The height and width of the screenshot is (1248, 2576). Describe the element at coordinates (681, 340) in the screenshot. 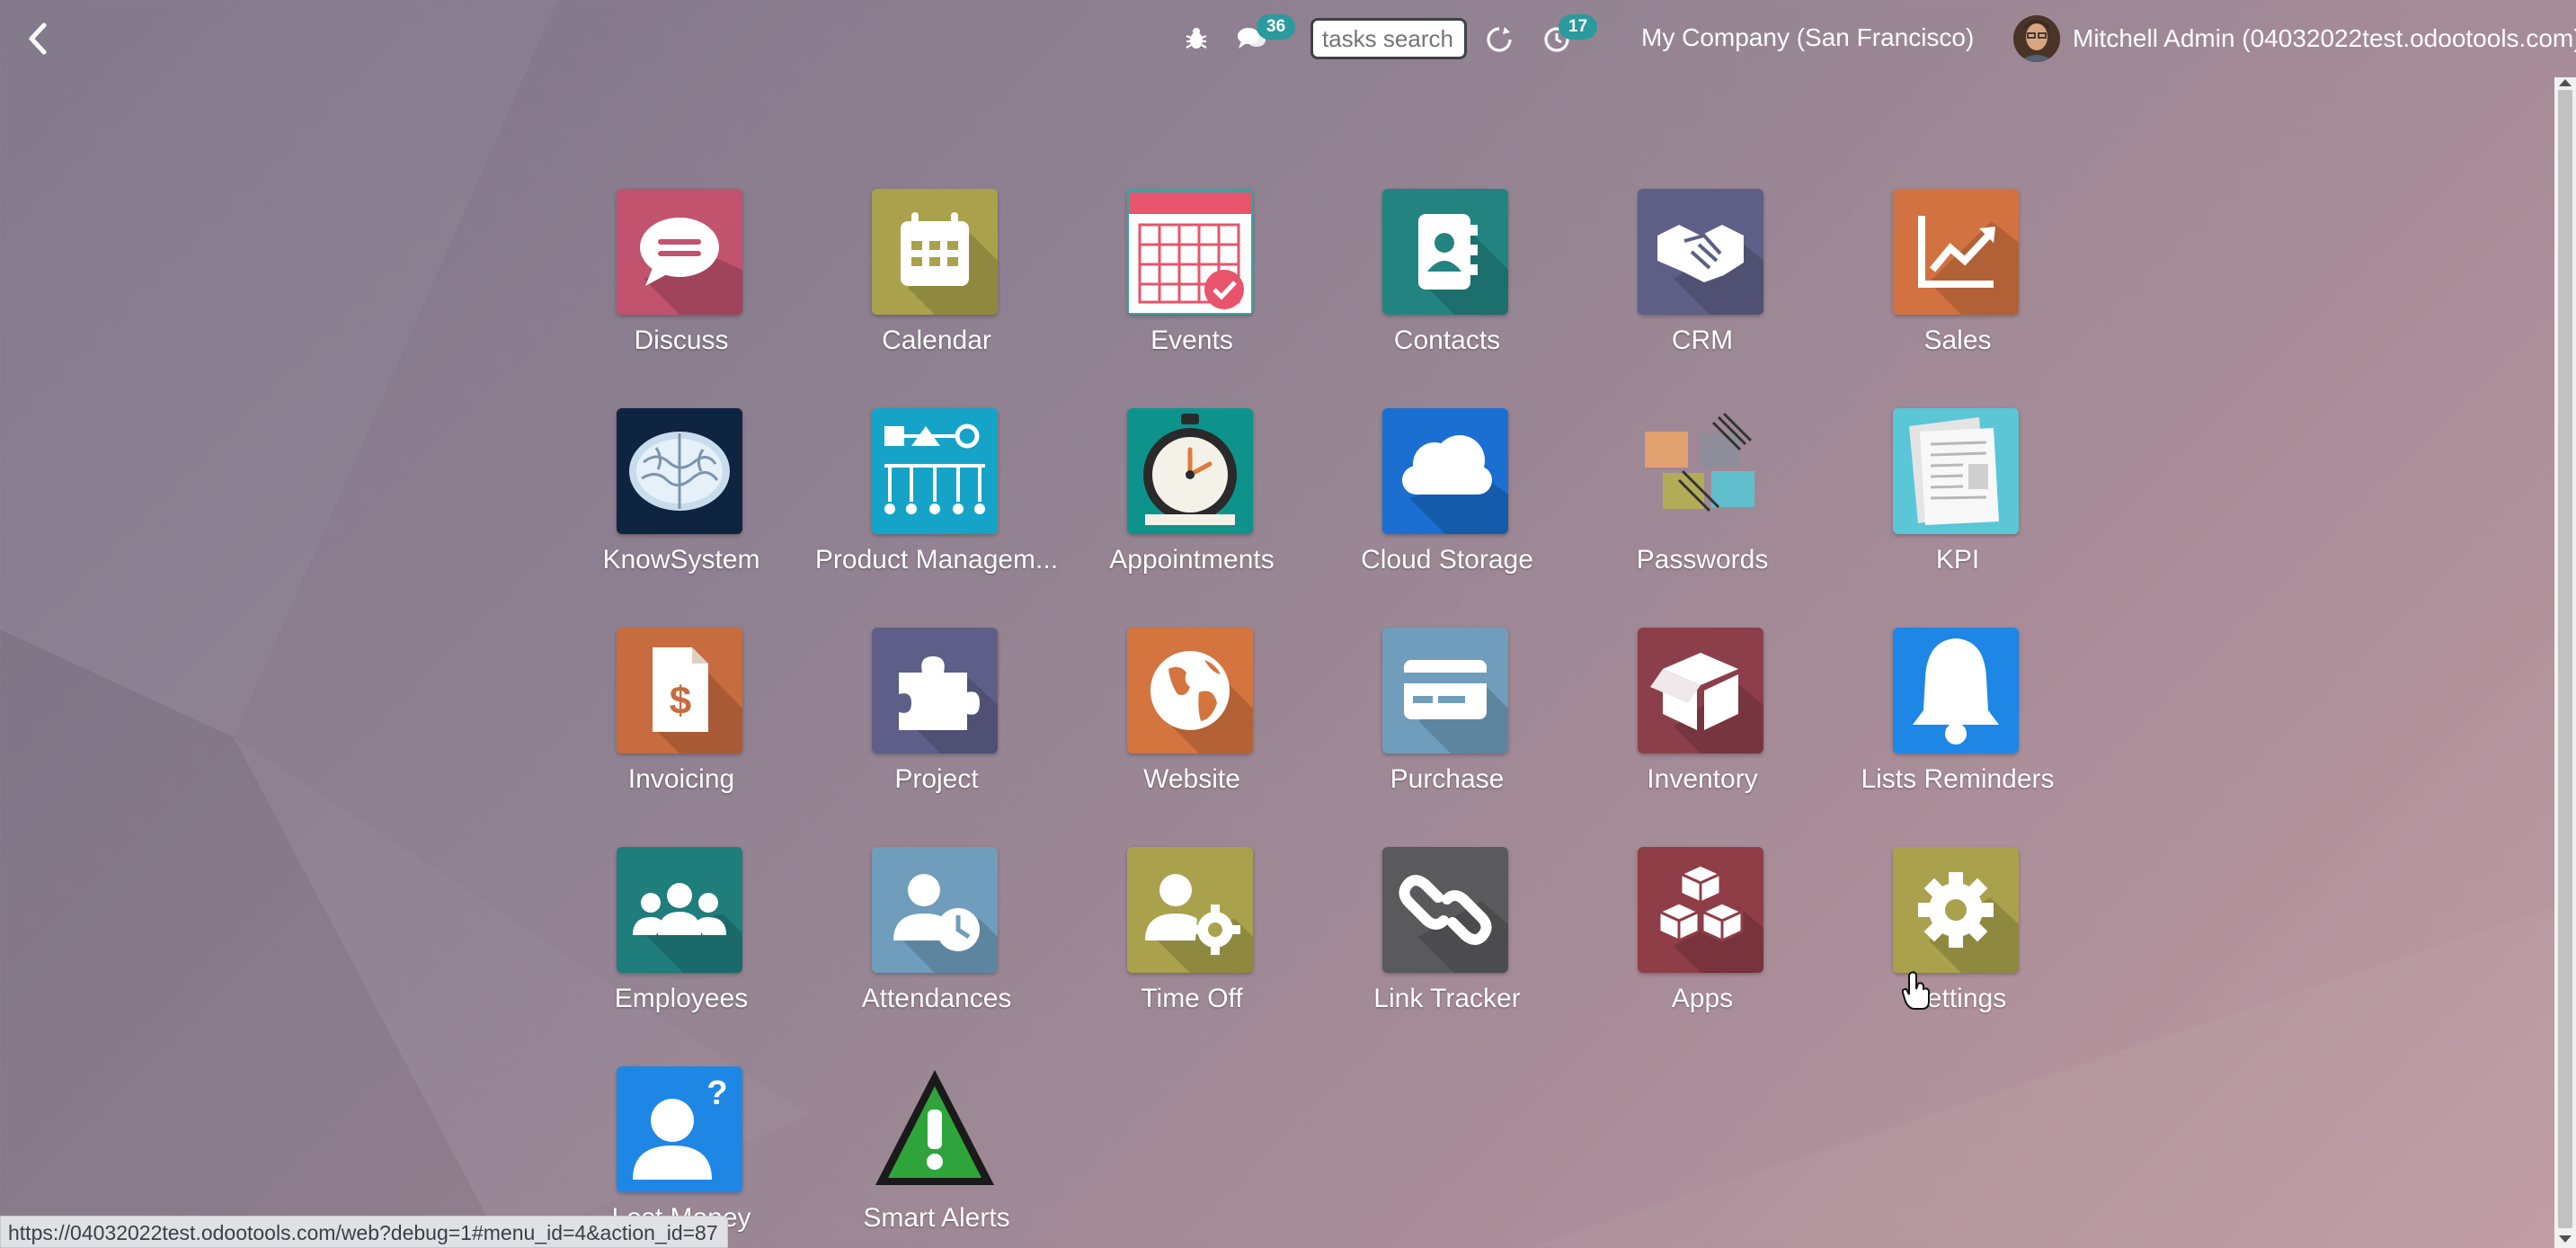

I see `app-label: Discuss` at that location.